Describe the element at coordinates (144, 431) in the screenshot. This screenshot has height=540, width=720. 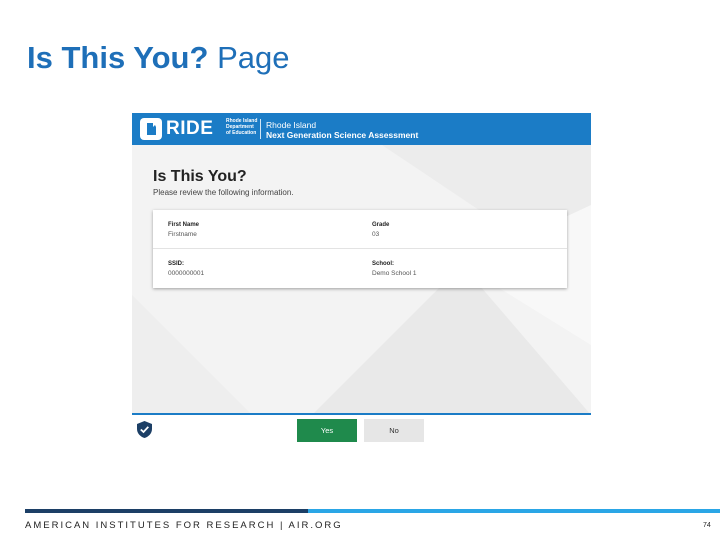
I see `shield-check-icon` at that location.